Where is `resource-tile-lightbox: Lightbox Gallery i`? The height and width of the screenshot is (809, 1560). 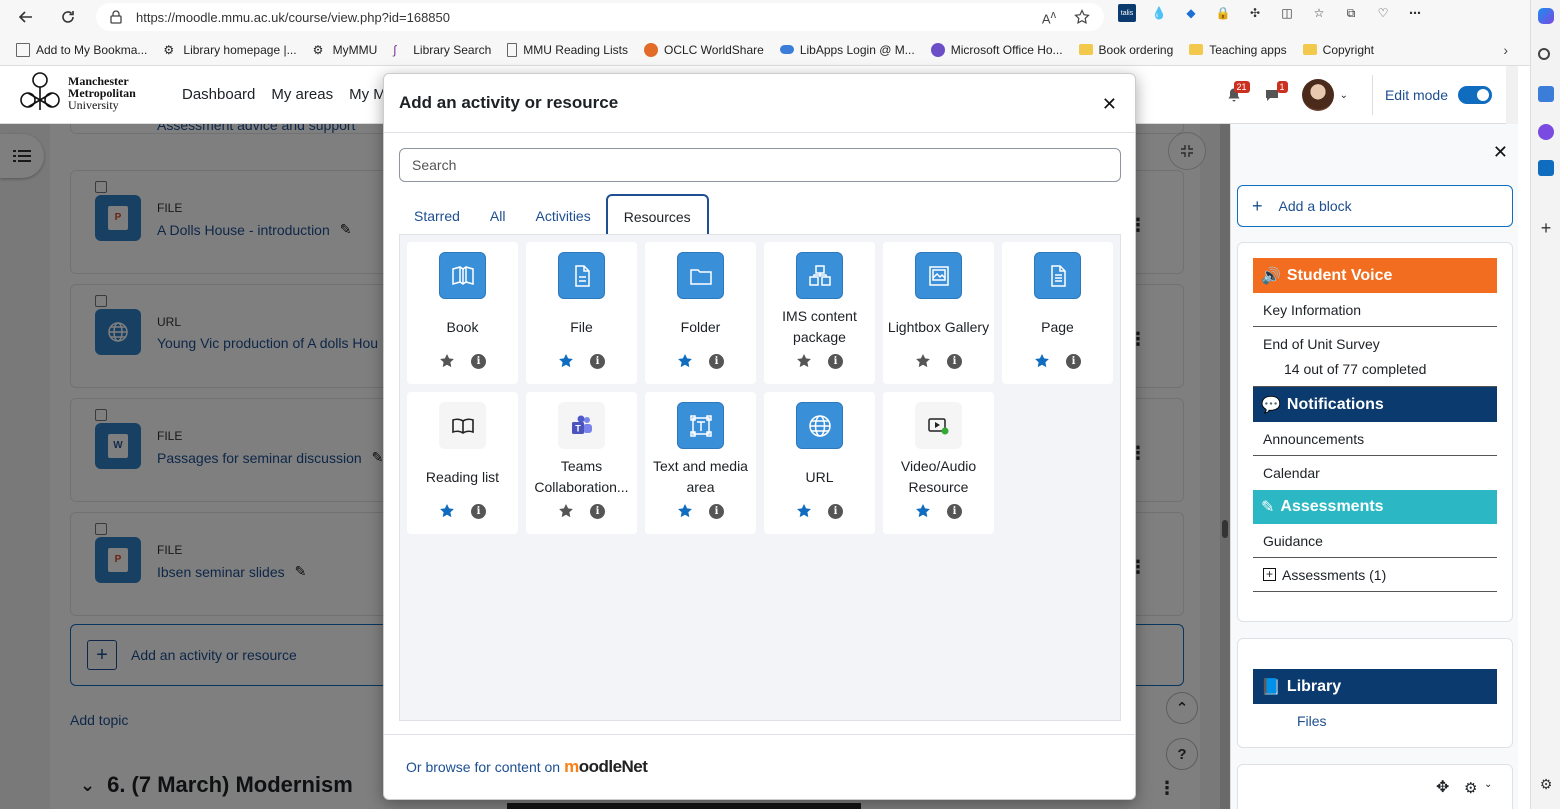
resource-tile-lightbox: Lightbox Gallery i is located at coordinates (938, 313).